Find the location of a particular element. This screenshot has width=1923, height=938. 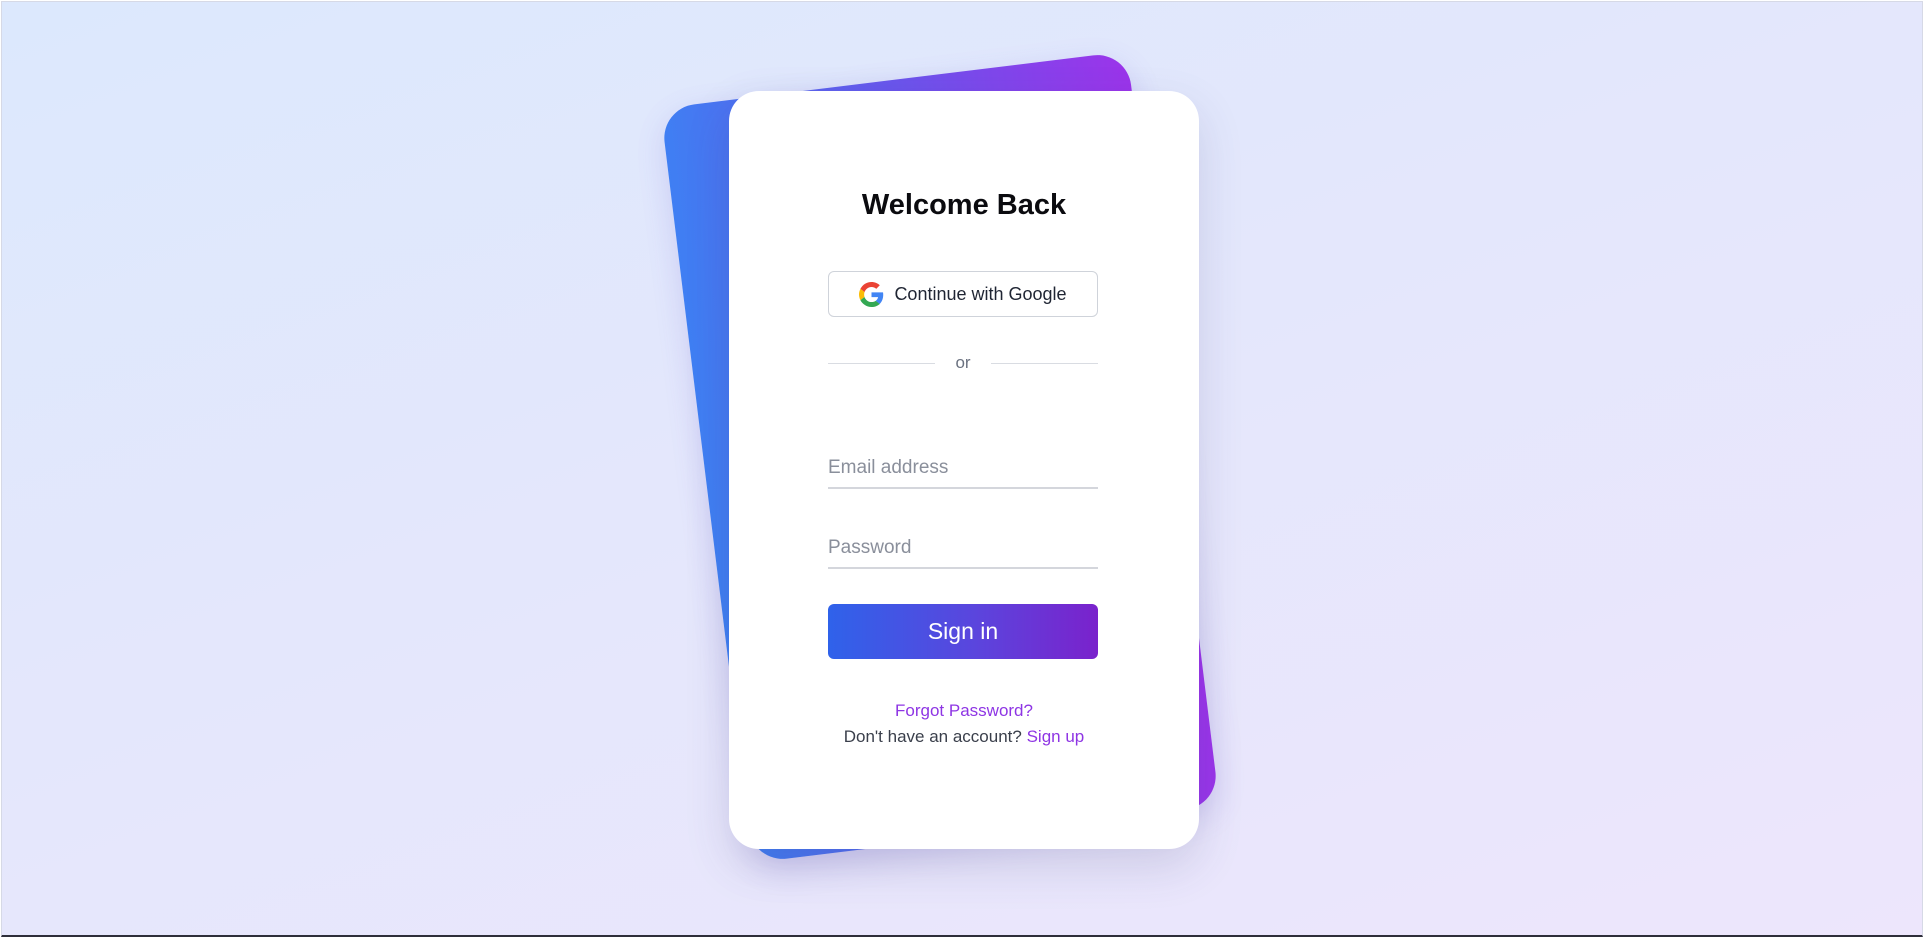

google-icon is located at coordinates (871, 294).